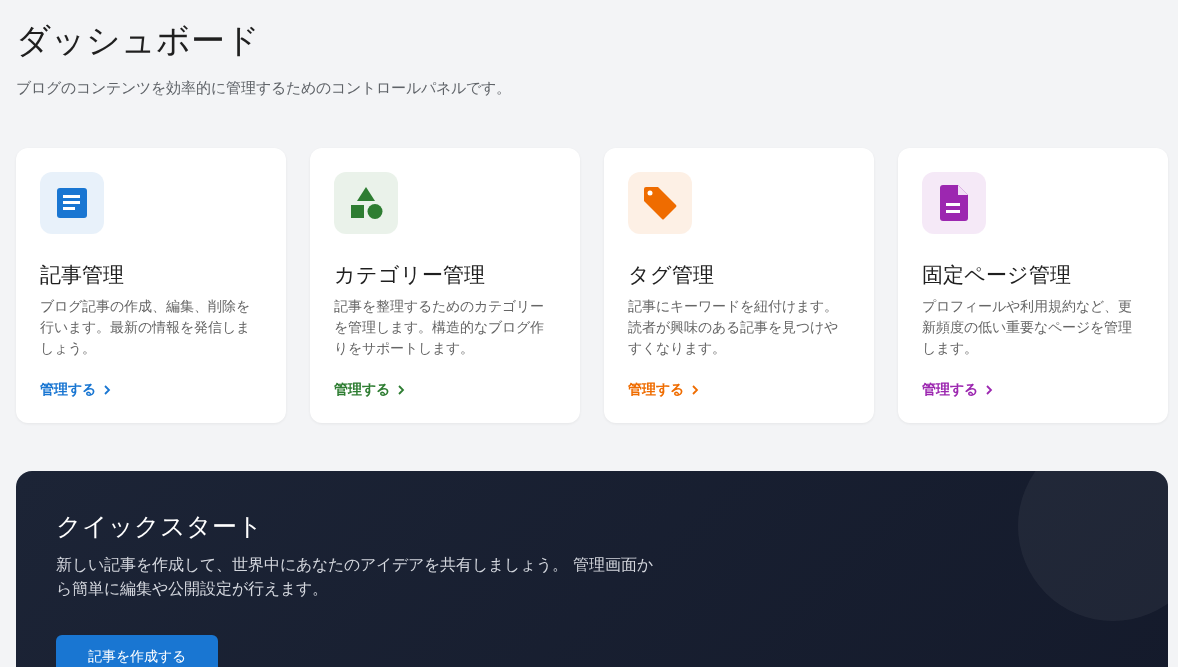  Describe the element at coordinates (366, 203) in the screenshot. I see `shapes-icon` at that location.